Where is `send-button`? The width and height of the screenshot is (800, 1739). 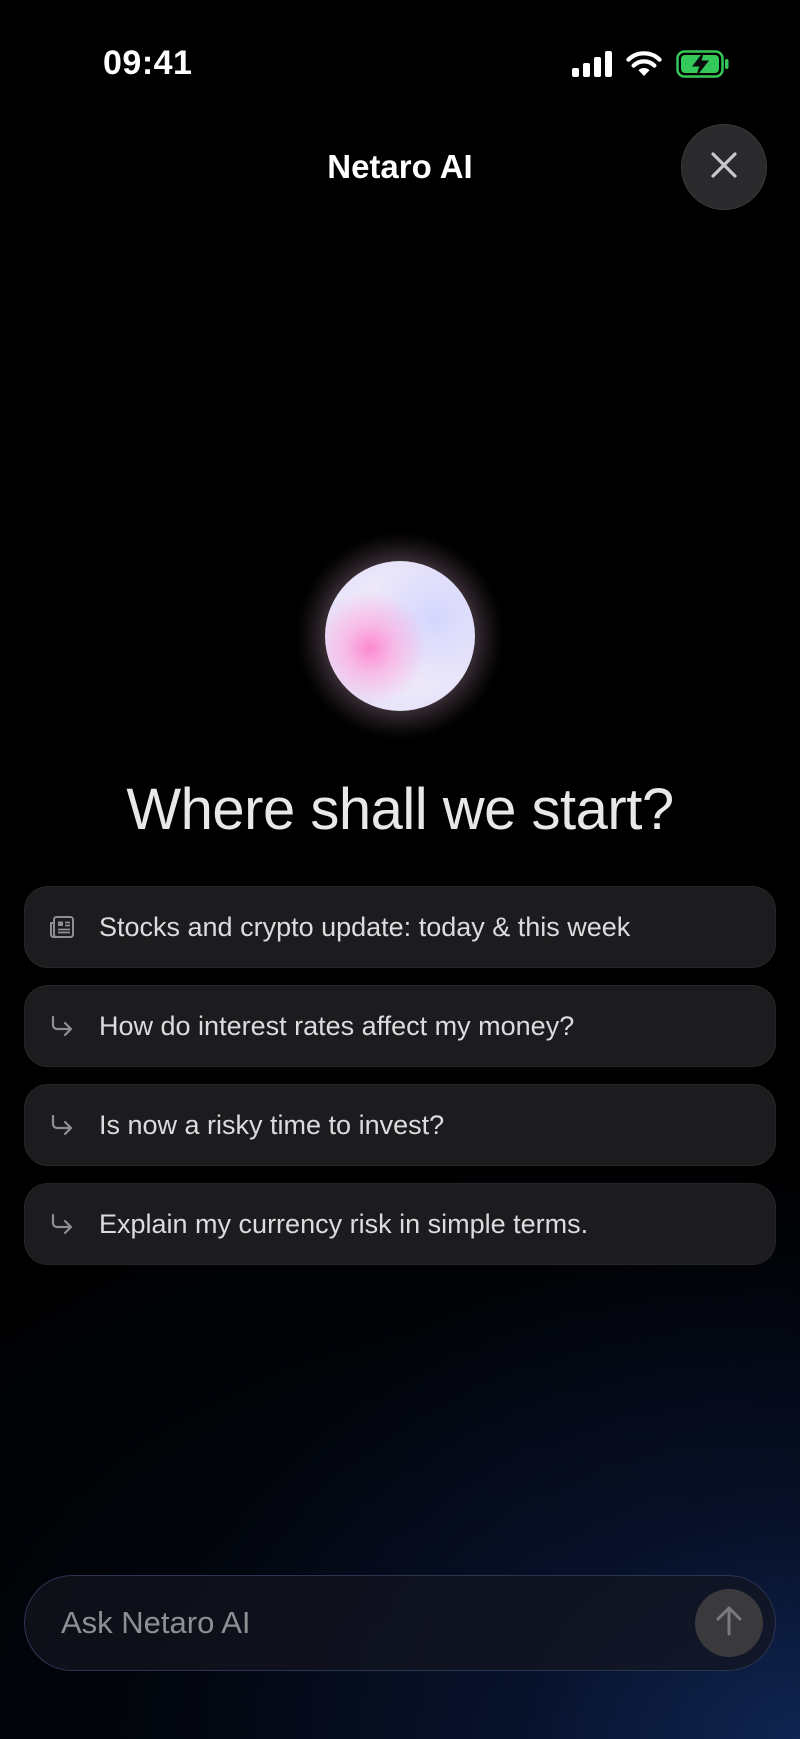 send-button is located at coordinates (729, 1623).